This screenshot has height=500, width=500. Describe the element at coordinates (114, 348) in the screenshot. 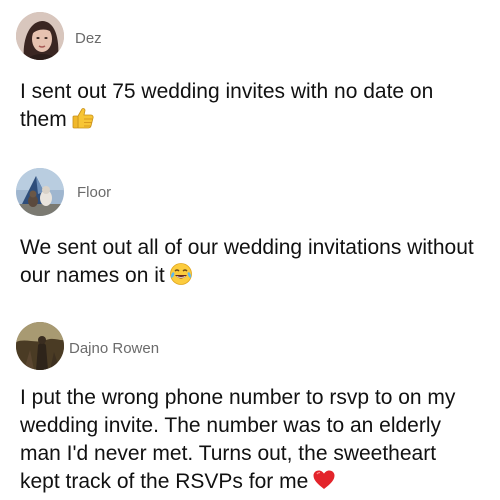

I see `username: Dajno Rowen` at that location.